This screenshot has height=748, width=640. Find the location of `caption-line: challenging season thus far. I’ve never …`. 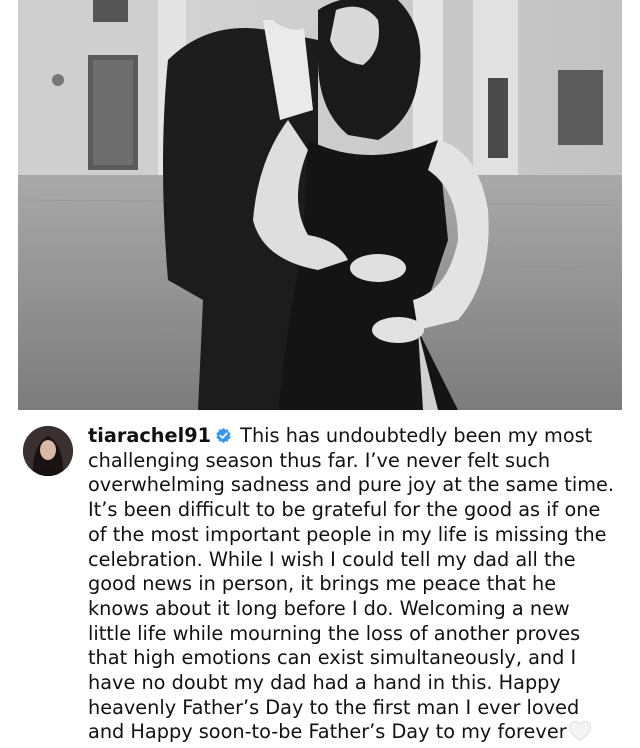

caption-line: challenging season thus far. I’ve never … is located at coordinates (319, 460).